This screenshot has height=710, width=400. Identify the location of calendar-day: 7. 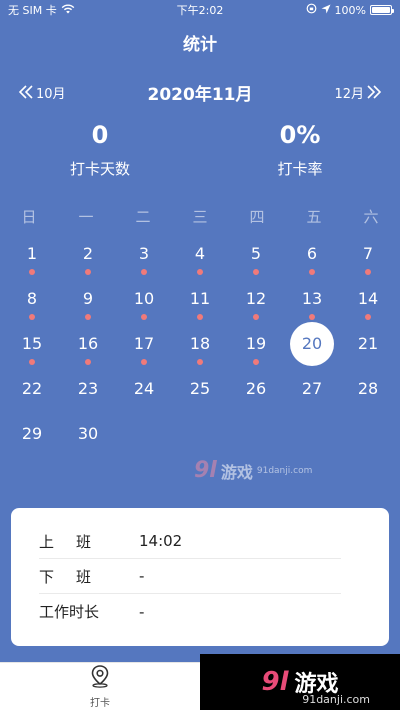
(368, 254).